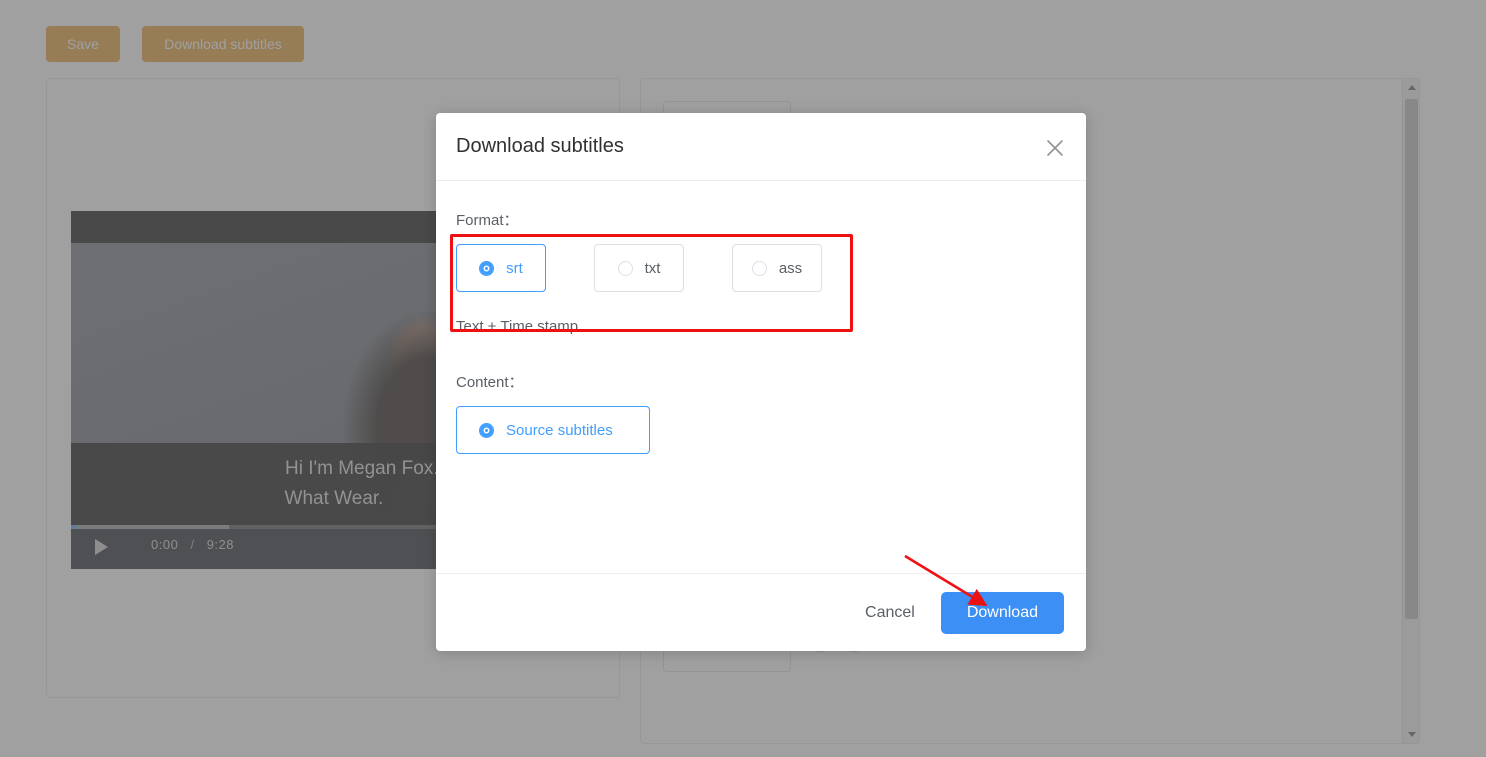 This screenshot has height=757, width=1486. I want to click on cancel-button: Cancel, so click(890, 613).